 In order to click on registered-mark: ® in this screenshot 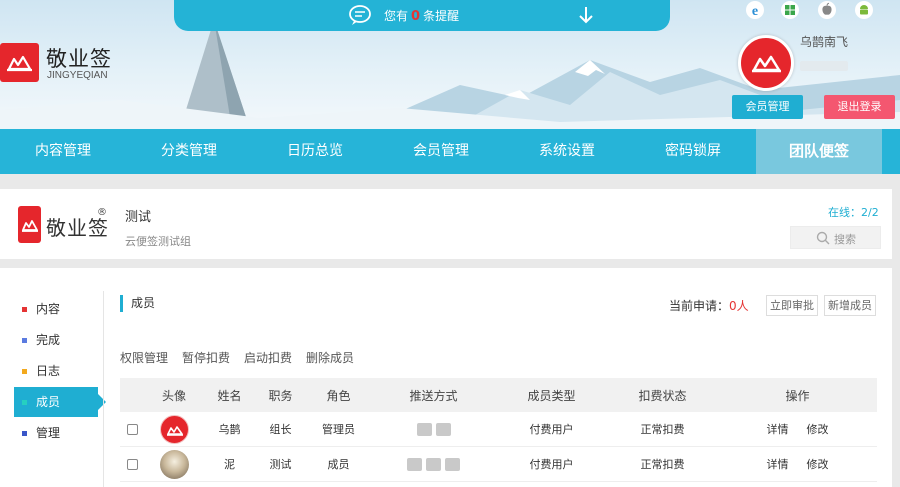, I will do `click(102, 212)`.